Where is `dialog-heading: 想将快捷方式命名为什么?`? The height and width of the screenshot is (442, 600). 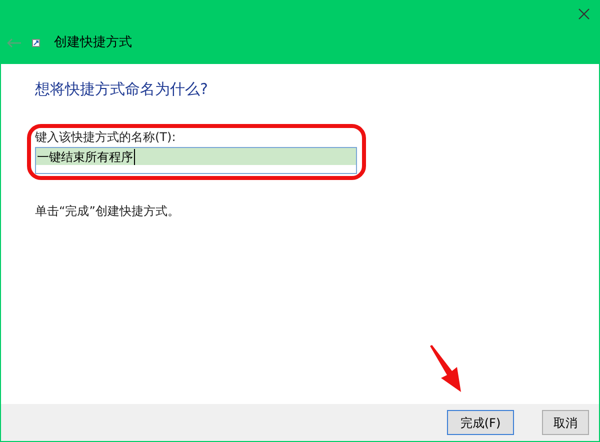
dialog-heading: 想将快捷方式命名为什么? is located at coordinates (121, 89).